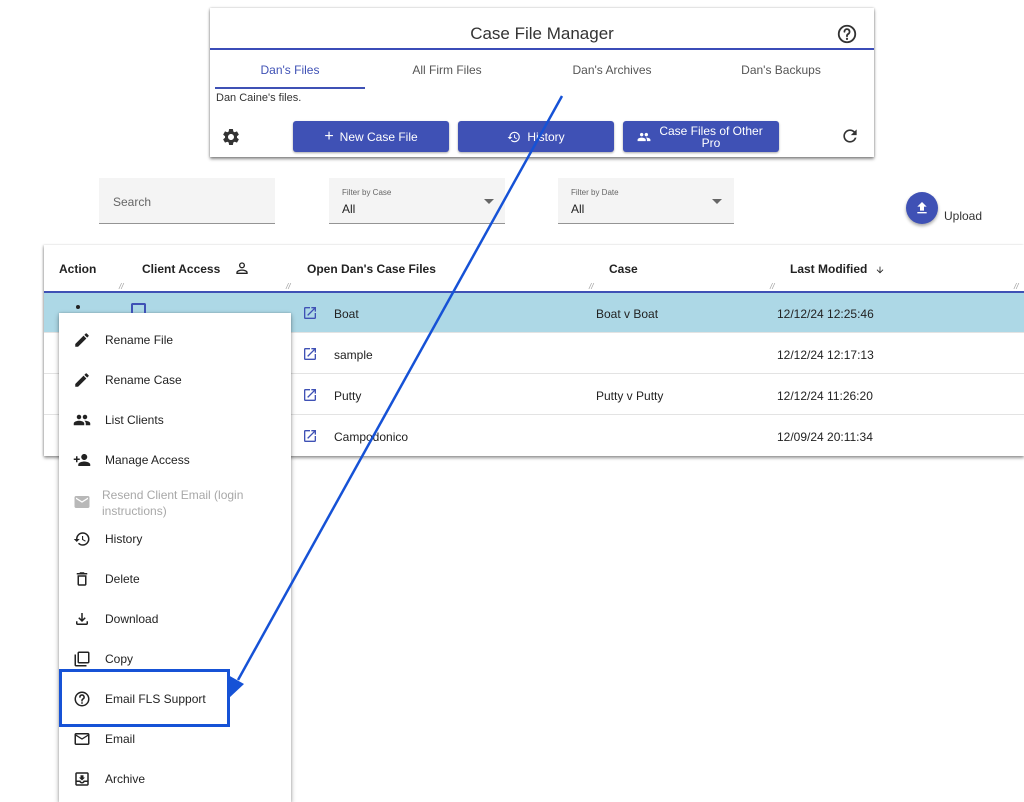 Image resolution: width=1024 pixels, height=802 pixels. Describe the element at coordinates (290, 70) in the screenshot. I see `tab-dans-files: Dan's Files` at that location.